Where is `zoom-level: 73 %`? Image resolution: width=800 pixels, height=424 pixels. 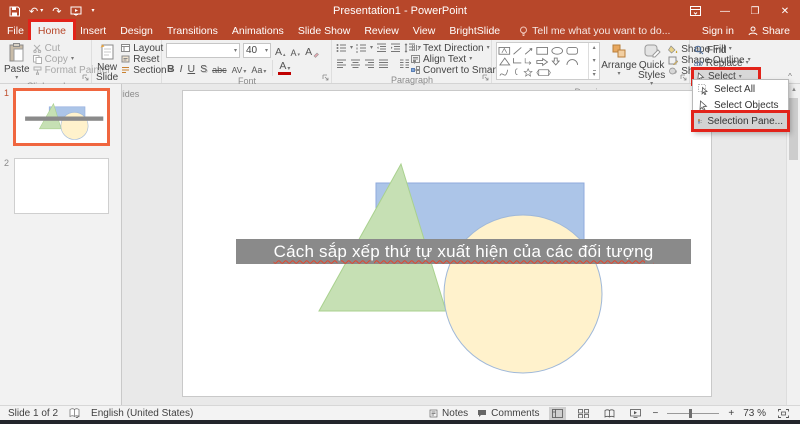 zoom-level: 73 % is located at coordinates (754, 413).